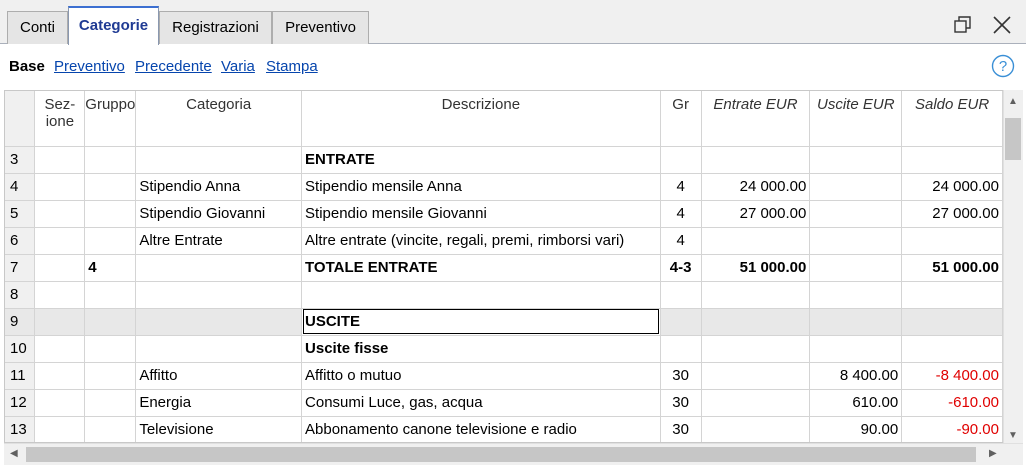 This screenshot has width=1026, height=470. I want to click on cell-descrizione-focused: USCITE, so click(481, 322).